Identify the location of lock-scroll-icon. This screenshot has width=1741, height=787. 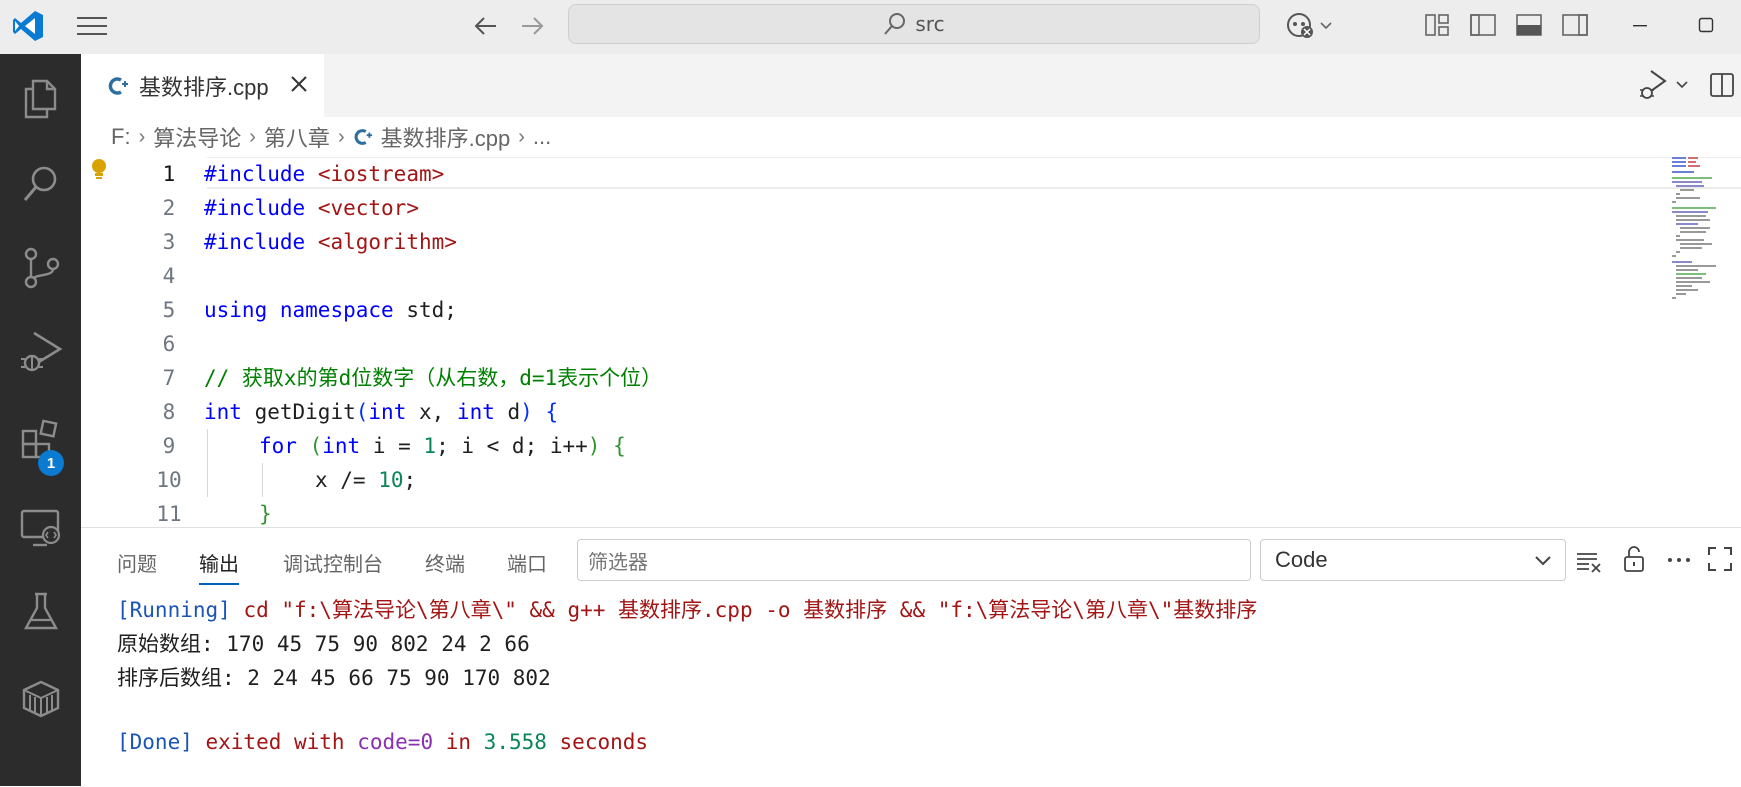
(1636, 560).